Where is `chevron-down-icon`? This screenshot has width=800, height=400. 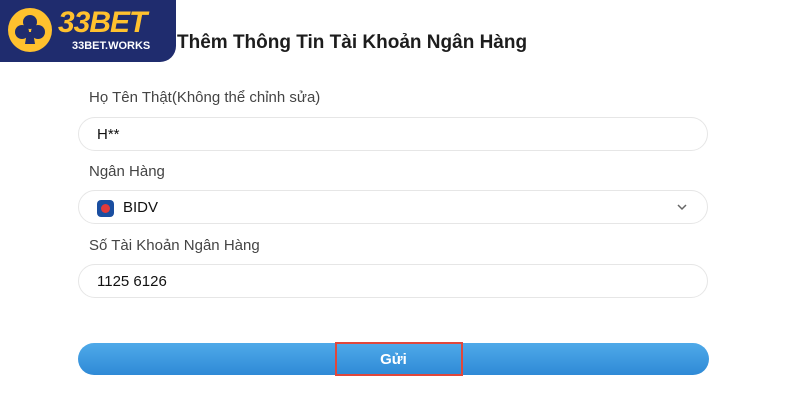
chevron-down-icon is located at coordinates (682, 207).